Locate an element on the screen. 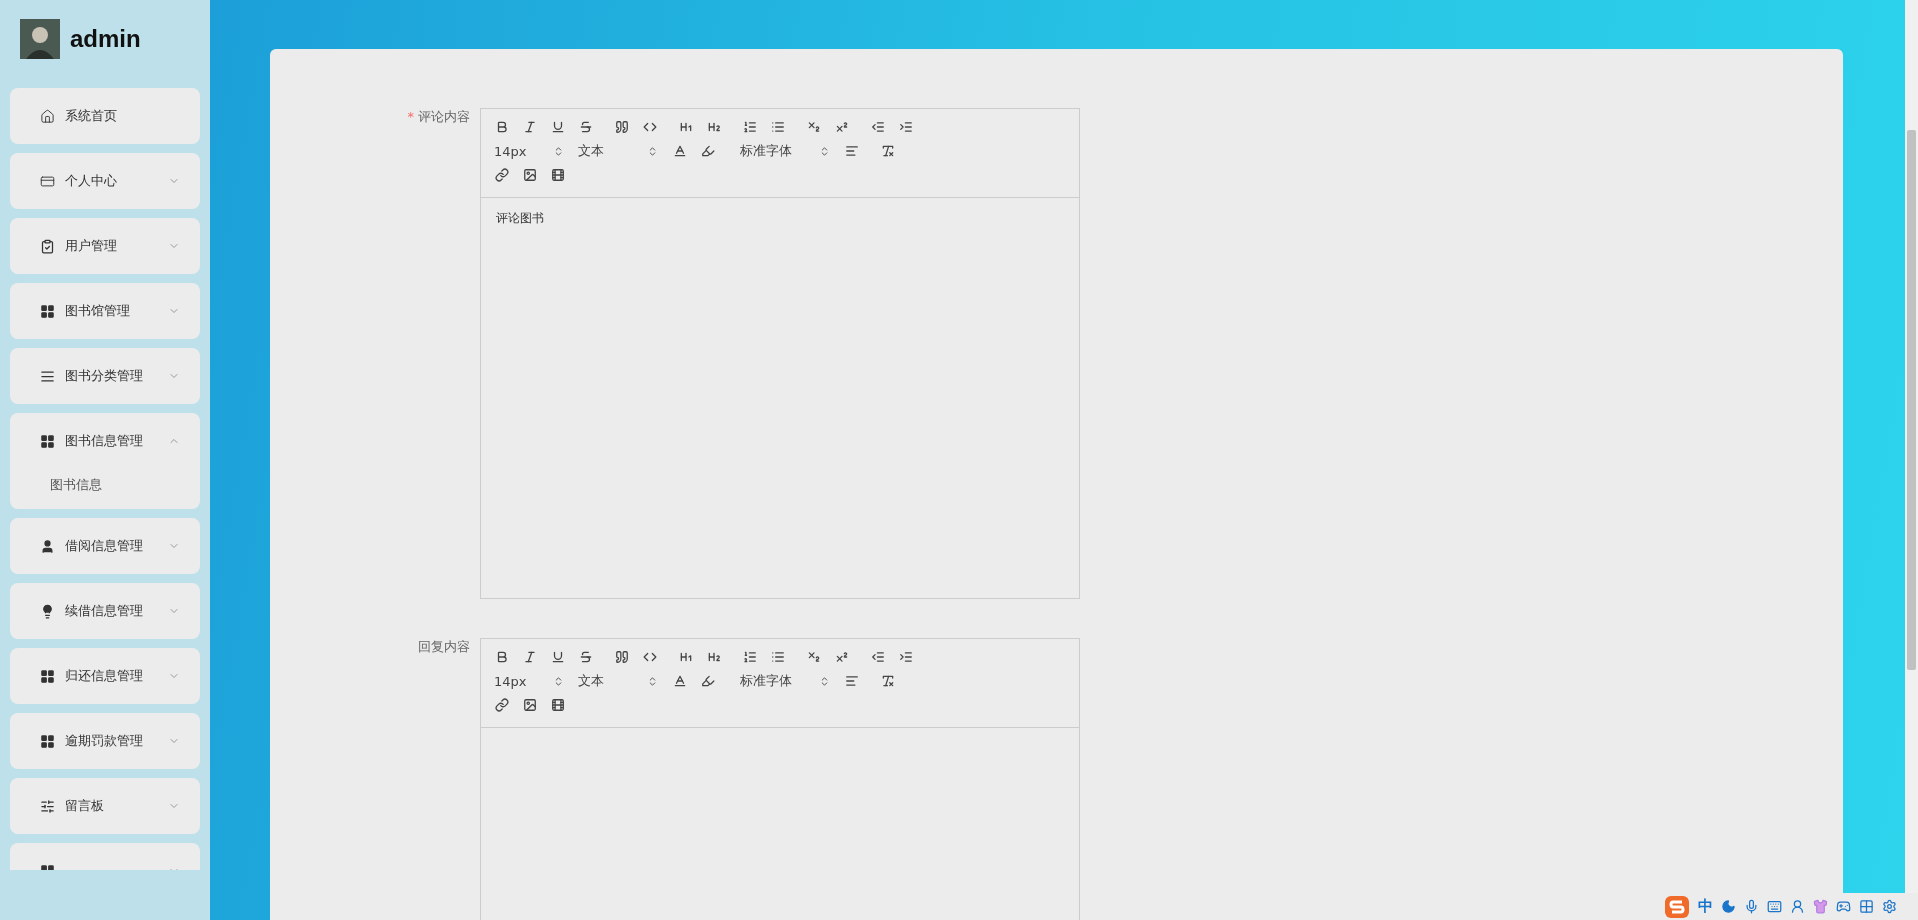 This screenshot has height=920, width=1918. home-icon is located at coordinates (47, 116).